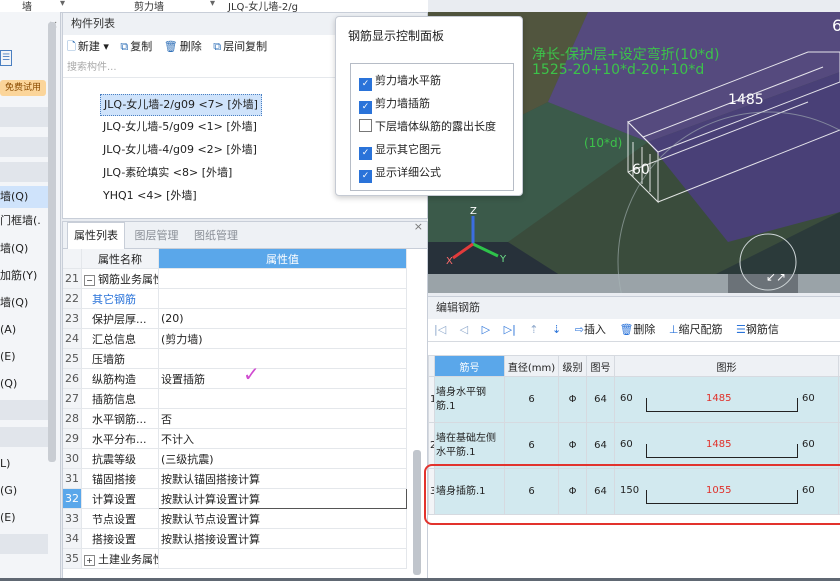  What do you see at coordinates (52, 242) in the screenshot?
I see `left-scrollbar` at bounding box center [52, 242].